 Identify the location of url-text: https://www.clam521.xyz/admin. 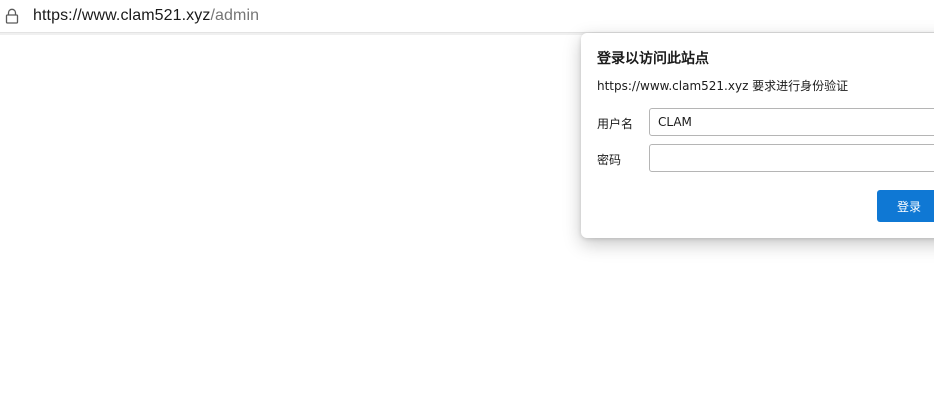
(146, 16).